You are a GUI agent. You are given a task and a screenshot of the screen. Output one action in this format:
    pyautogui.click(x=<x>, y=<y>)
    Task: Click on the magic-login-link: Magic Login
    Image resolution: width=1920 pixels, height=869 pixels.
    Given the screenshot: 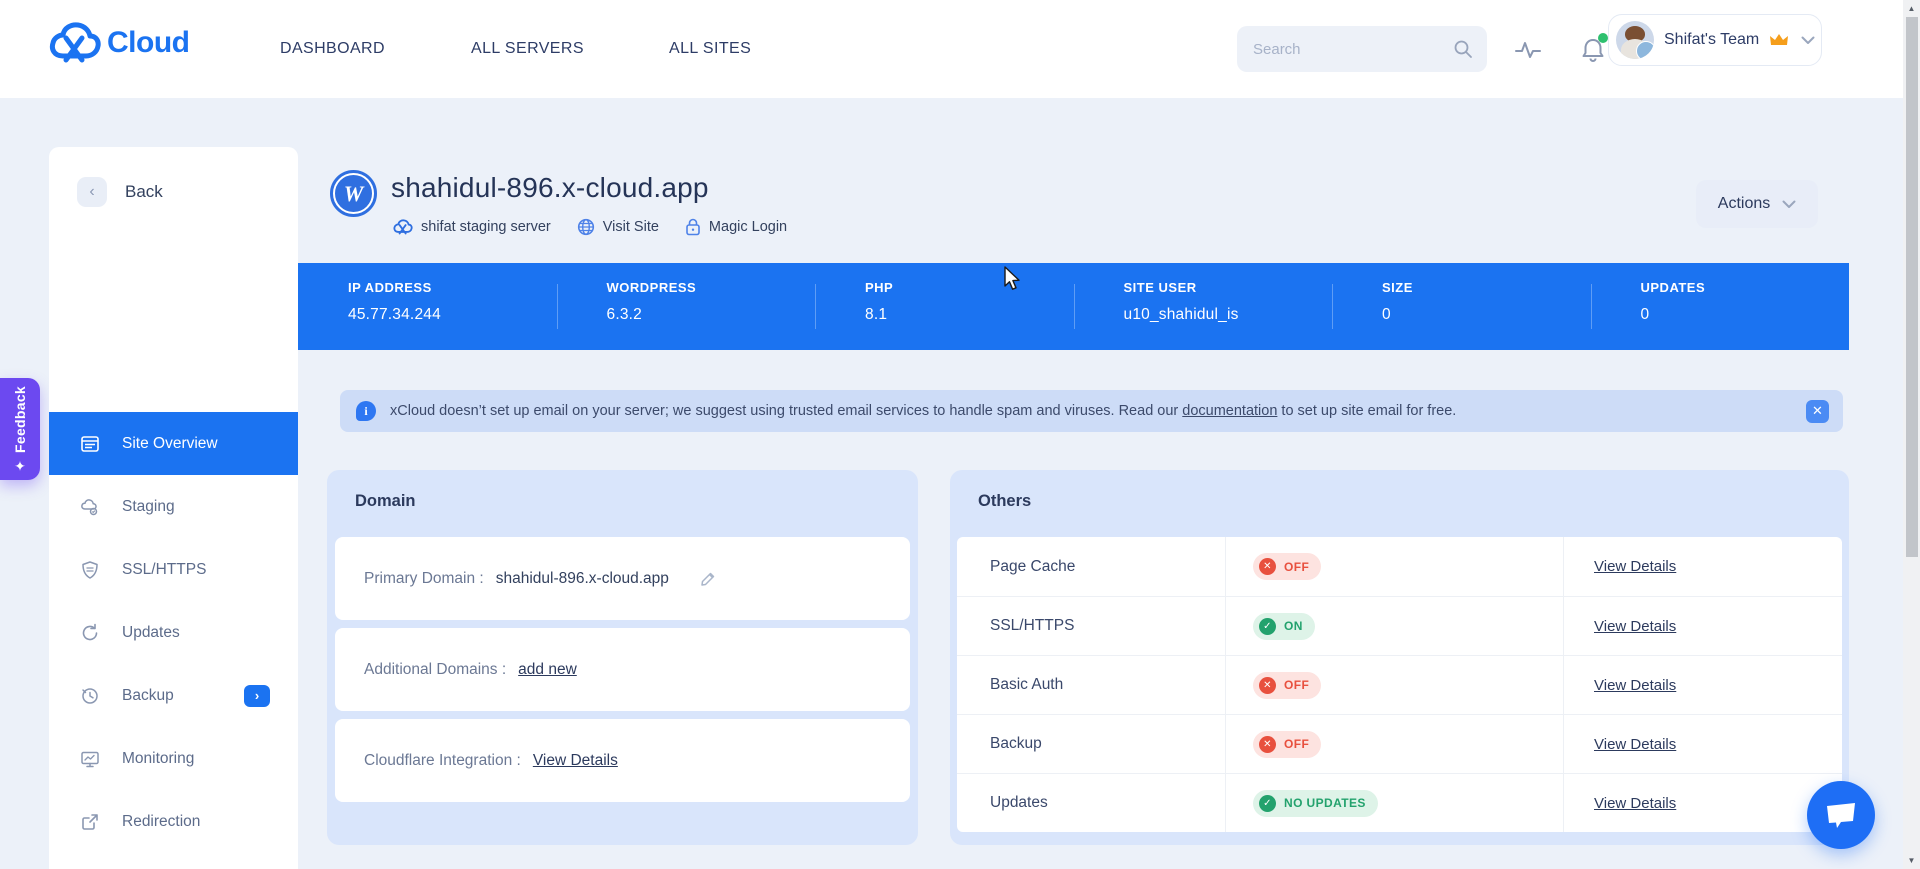 What is the action you would take?
    pyautogui.click(x=736, y=227)
    